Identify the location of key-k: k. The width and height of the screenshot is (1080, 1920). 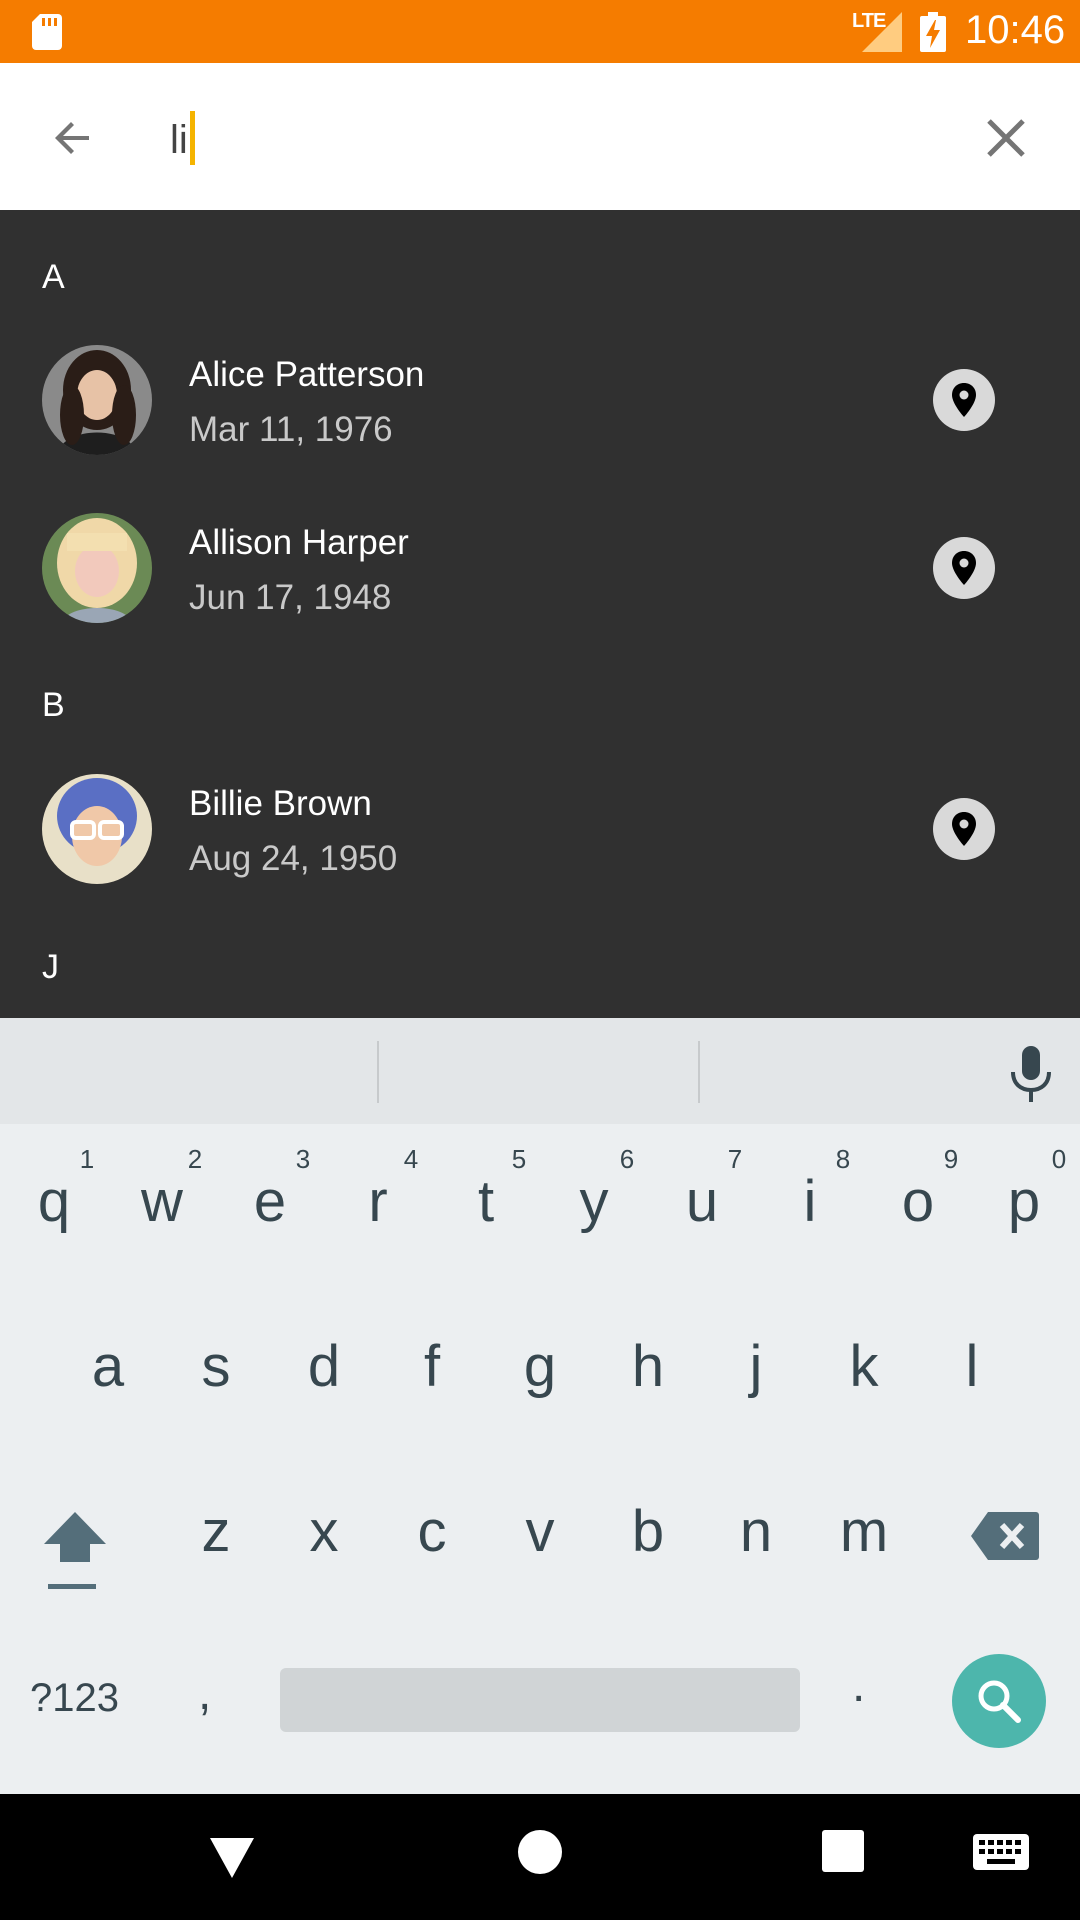
(864, 1366).